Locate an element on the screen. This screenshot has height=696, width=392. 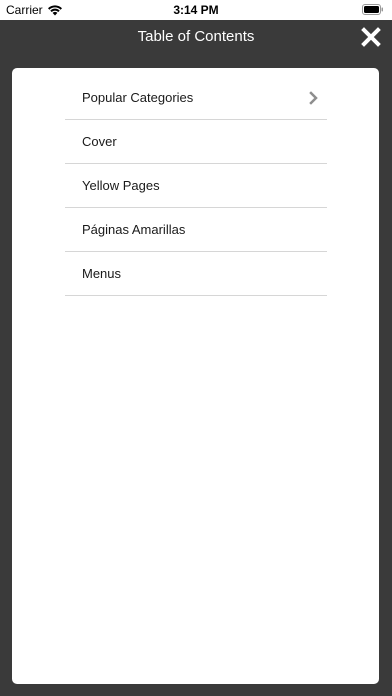
toc-item-cover: Cover is located at coordinates (196, 142).